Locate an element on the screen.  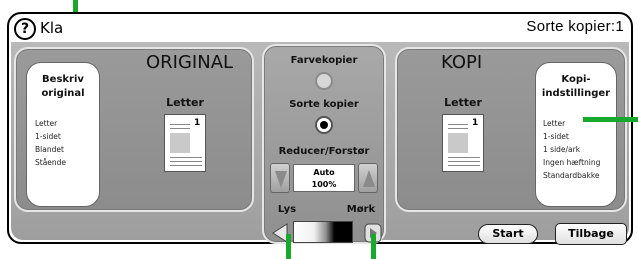
original-setting-size: Letter is located at coordinates (46, 123).